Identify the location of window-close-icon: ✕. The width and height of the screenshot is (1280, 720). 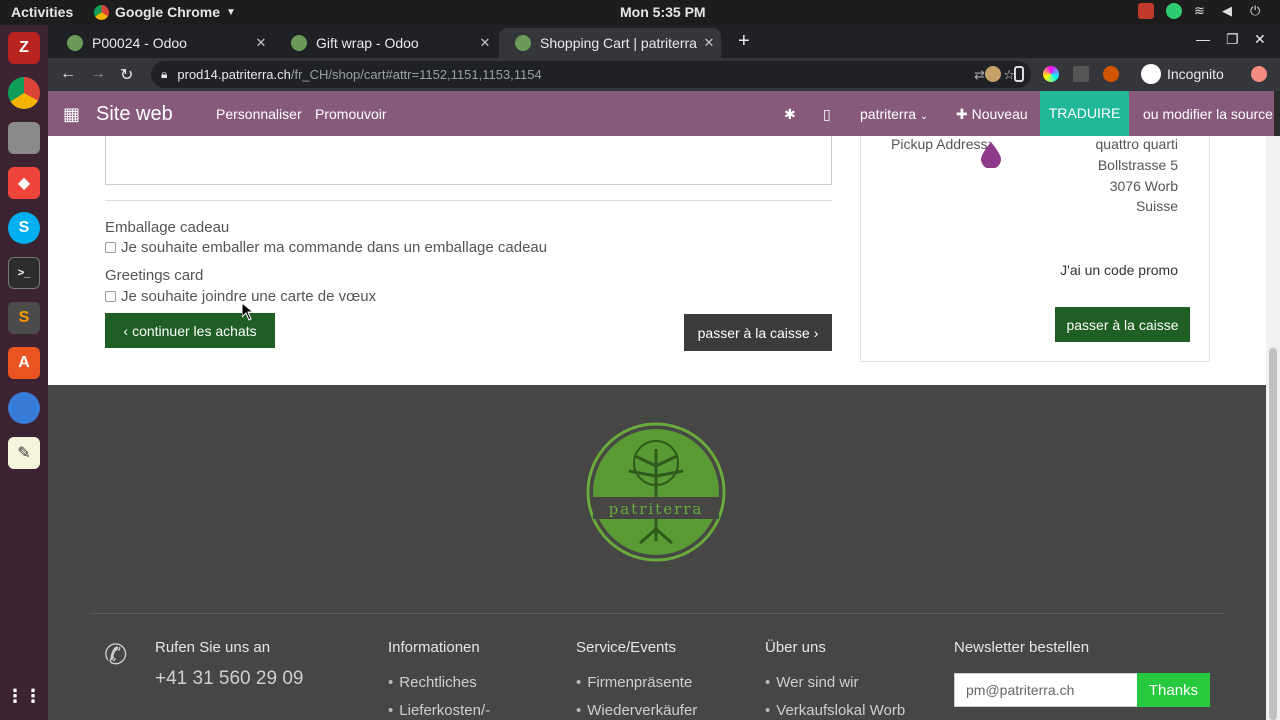
(1260, 39).